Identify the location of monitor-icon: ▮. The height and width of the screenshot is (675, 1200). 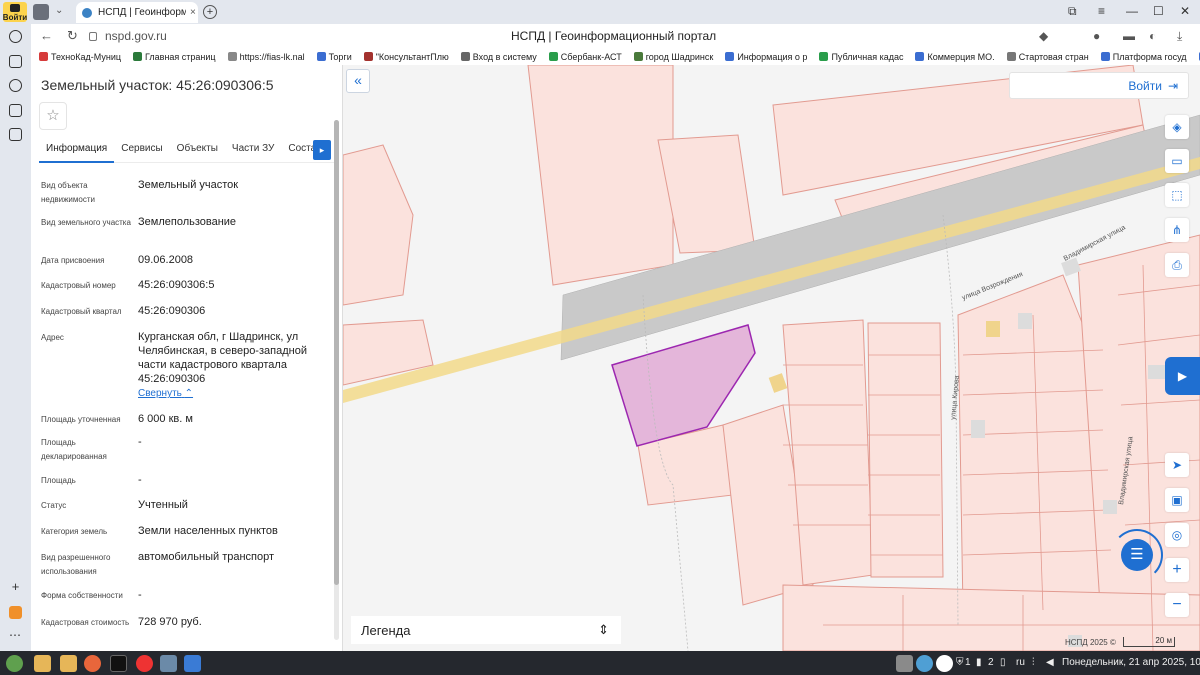
(979, 662).